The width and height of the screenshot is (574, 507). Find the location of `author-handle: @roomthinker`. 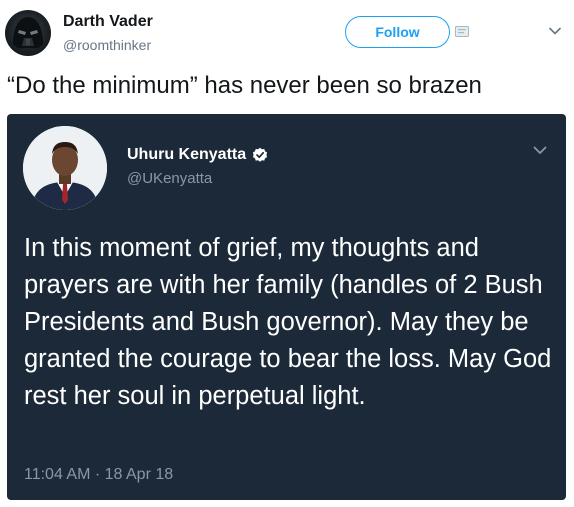

author-handle: @roomthinker is located at coordinates (107, 45).